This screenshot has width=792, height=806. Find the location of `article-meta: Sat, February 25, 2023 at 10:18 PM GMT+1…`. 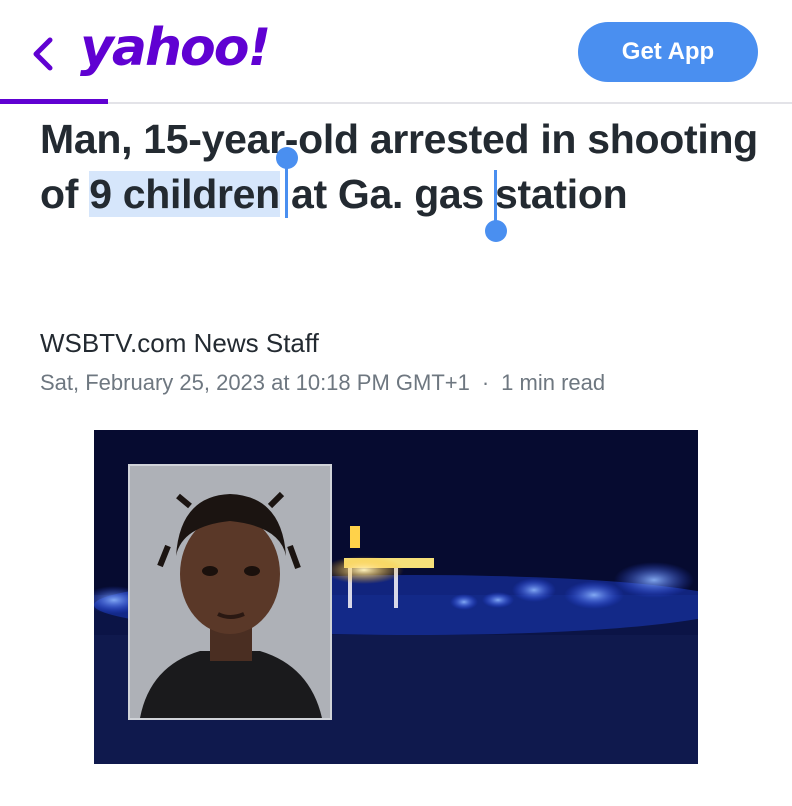

article-meta: Sat, February 25, 2023 at 10:18 PM GMT+1… is located at coordinates (322, 383).